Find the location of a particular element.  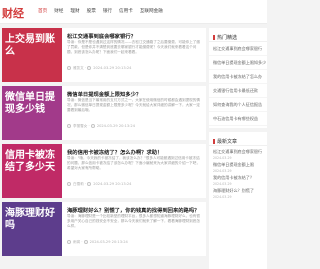

article-meta: 雅凯文 · 2024-03-29 20:13:24 is located at coordinates (99, 68).